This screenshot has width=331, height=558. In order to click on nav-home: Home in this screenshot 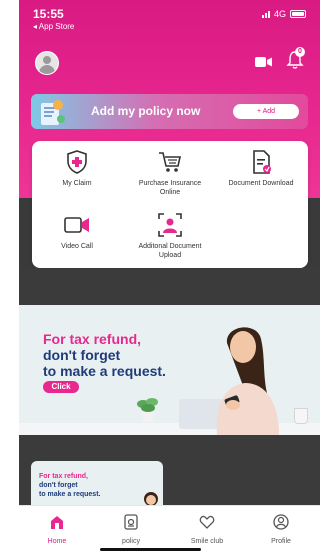, I will do `click(57, 529)`.